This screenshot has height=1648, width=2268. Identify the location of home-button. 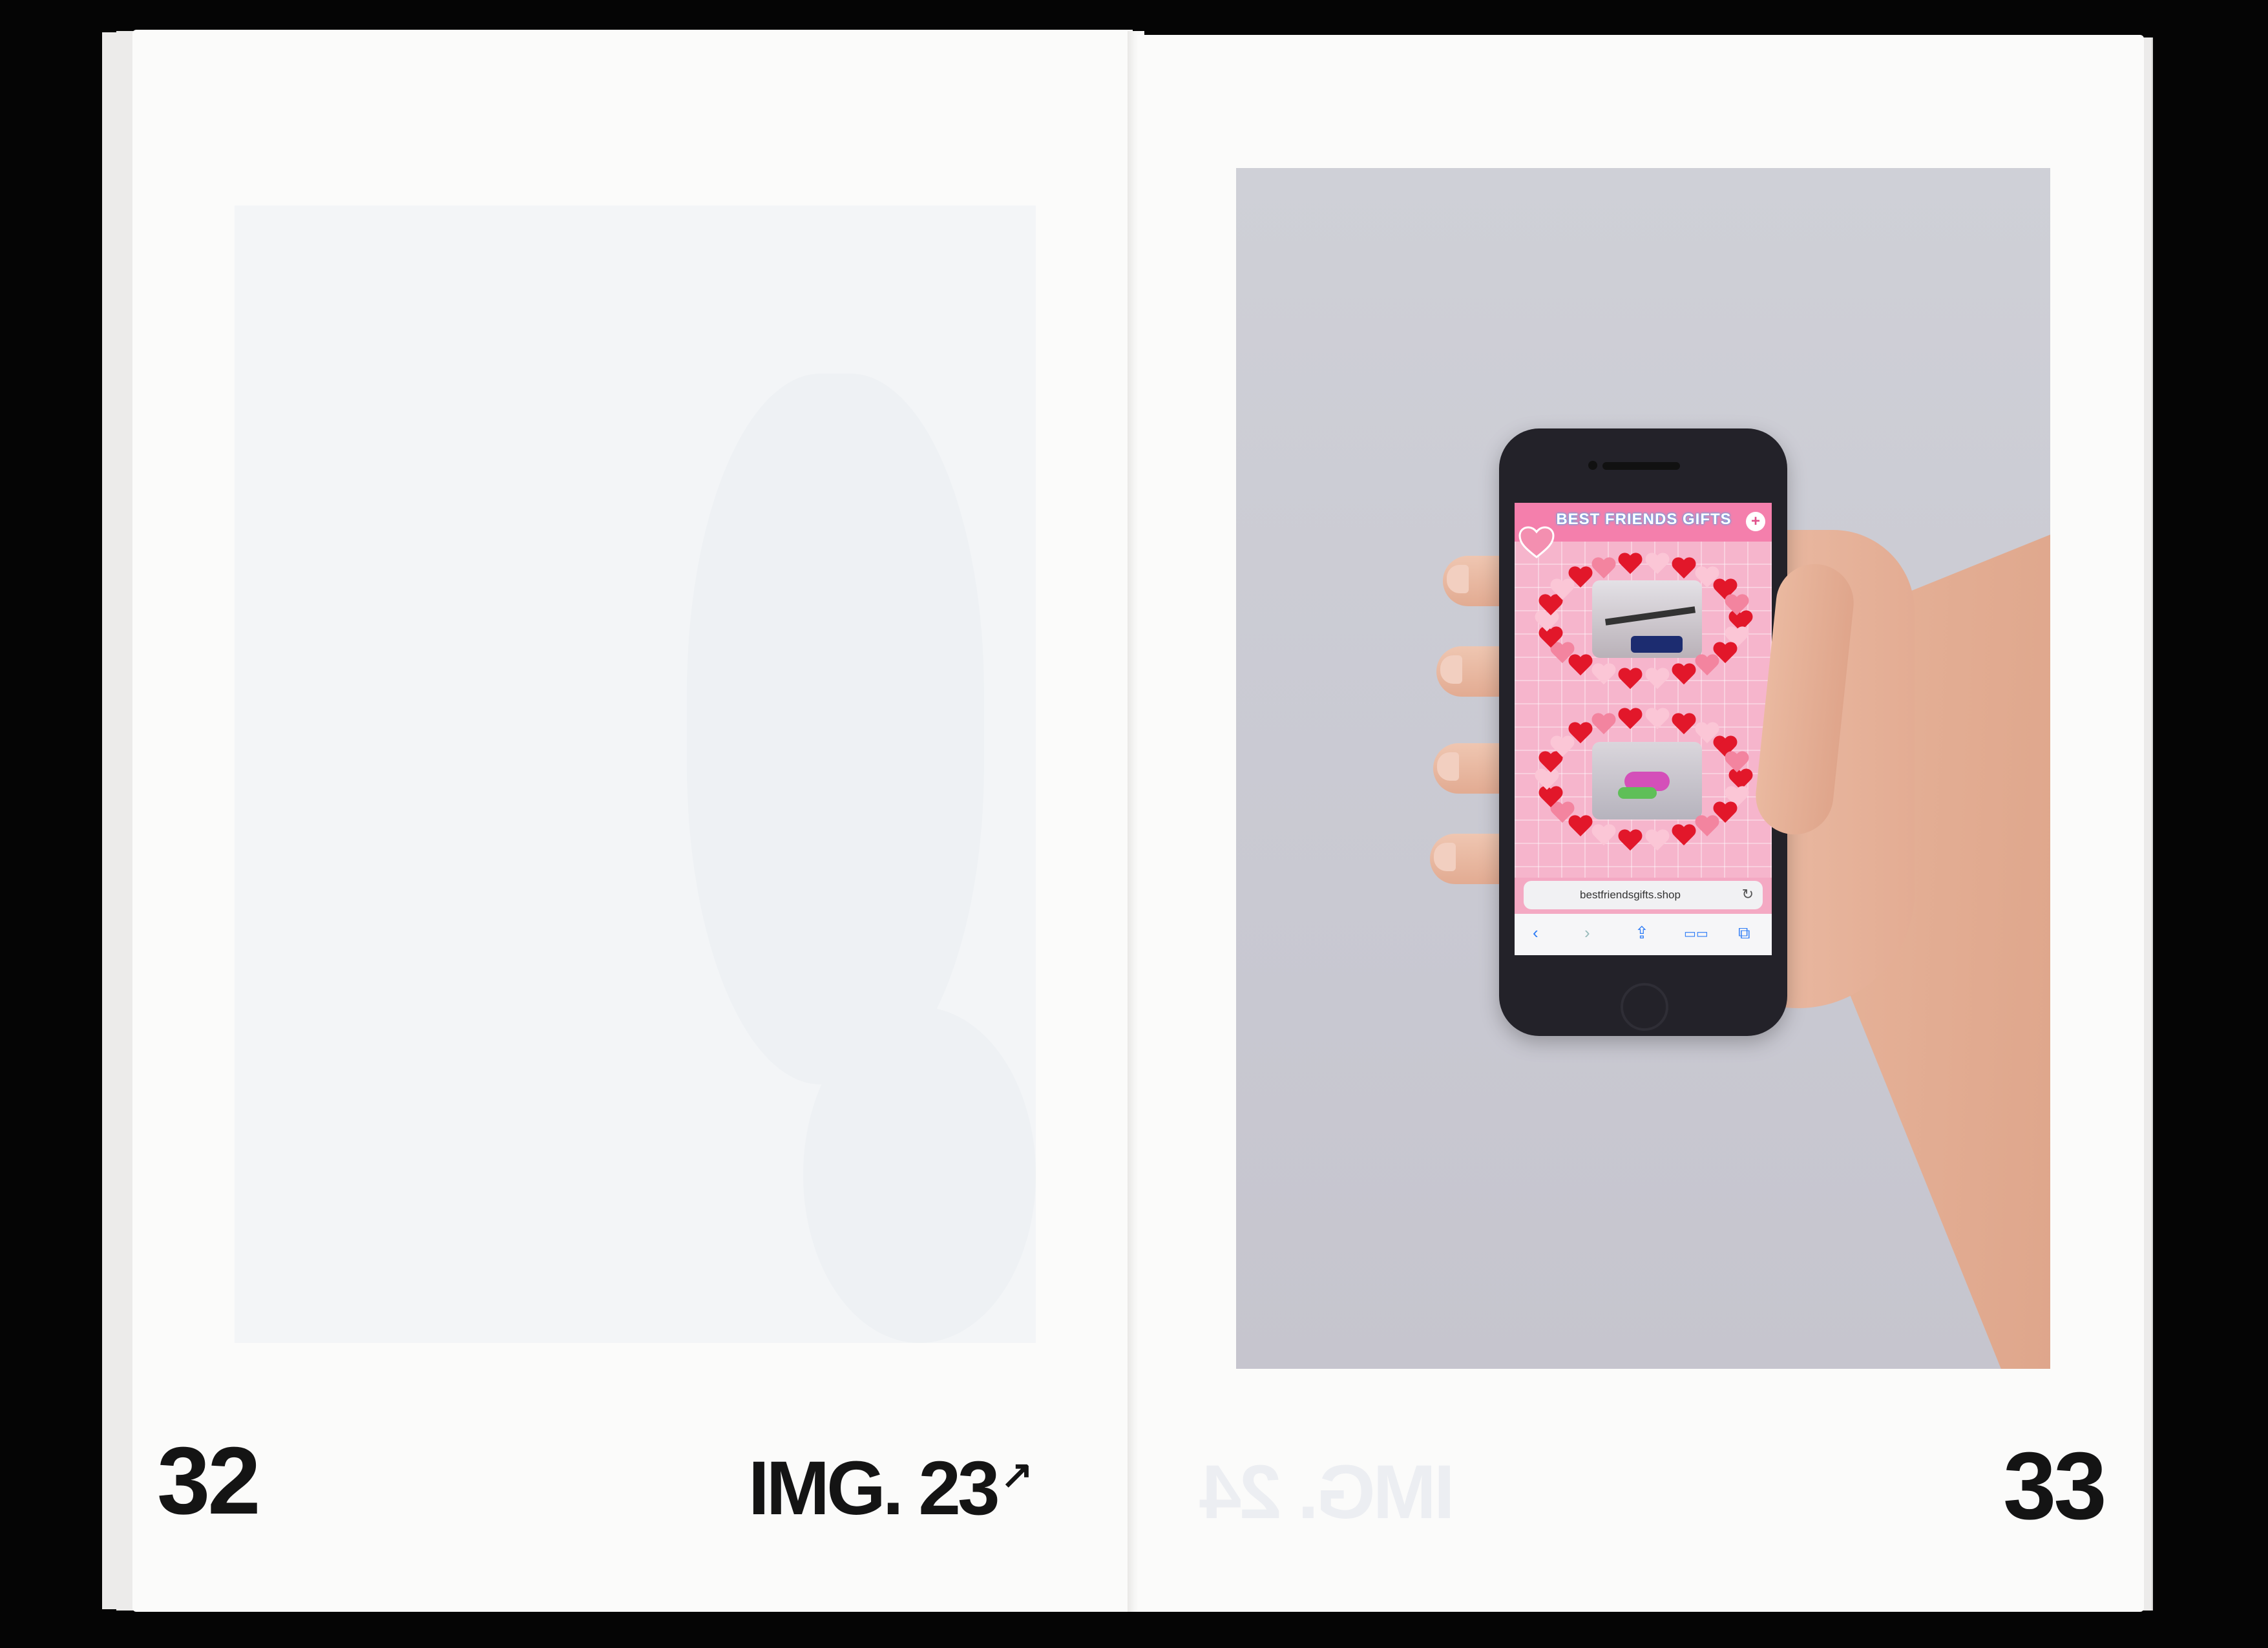
(1645, 1007).